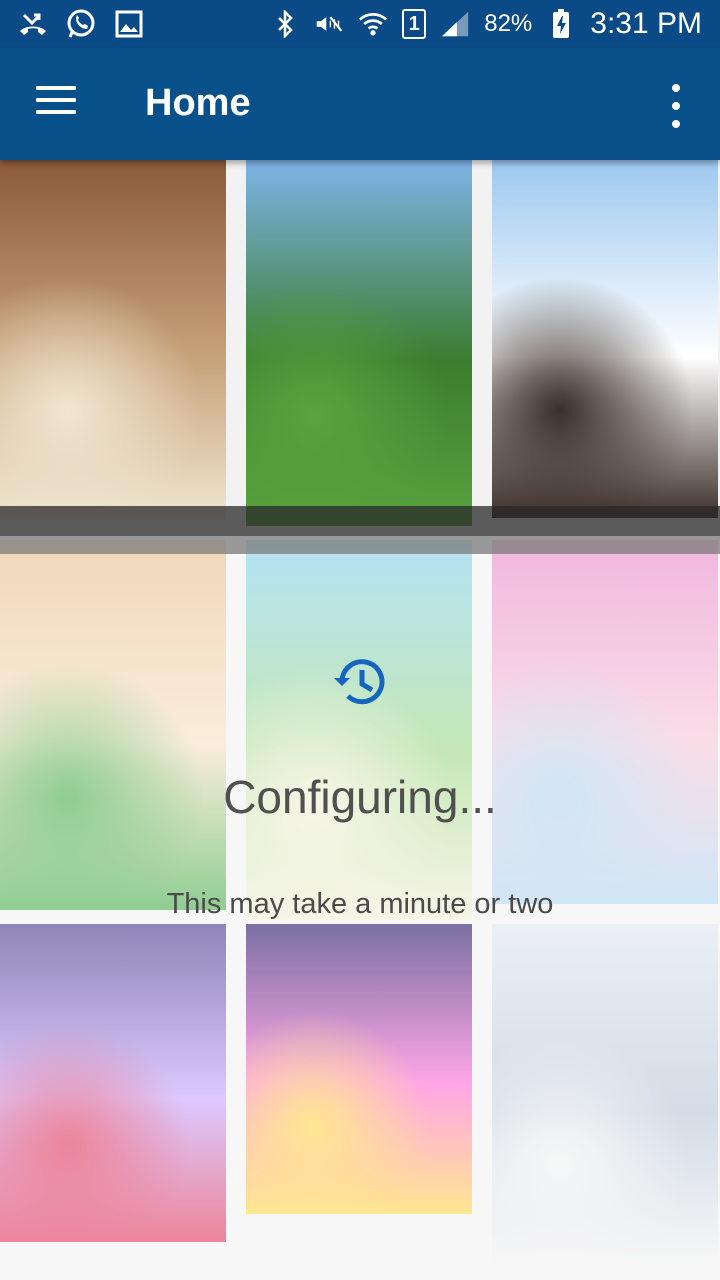 The width and height of the screenshot is (720, 1280). I want to click on signal-icon, so click(455, 24).